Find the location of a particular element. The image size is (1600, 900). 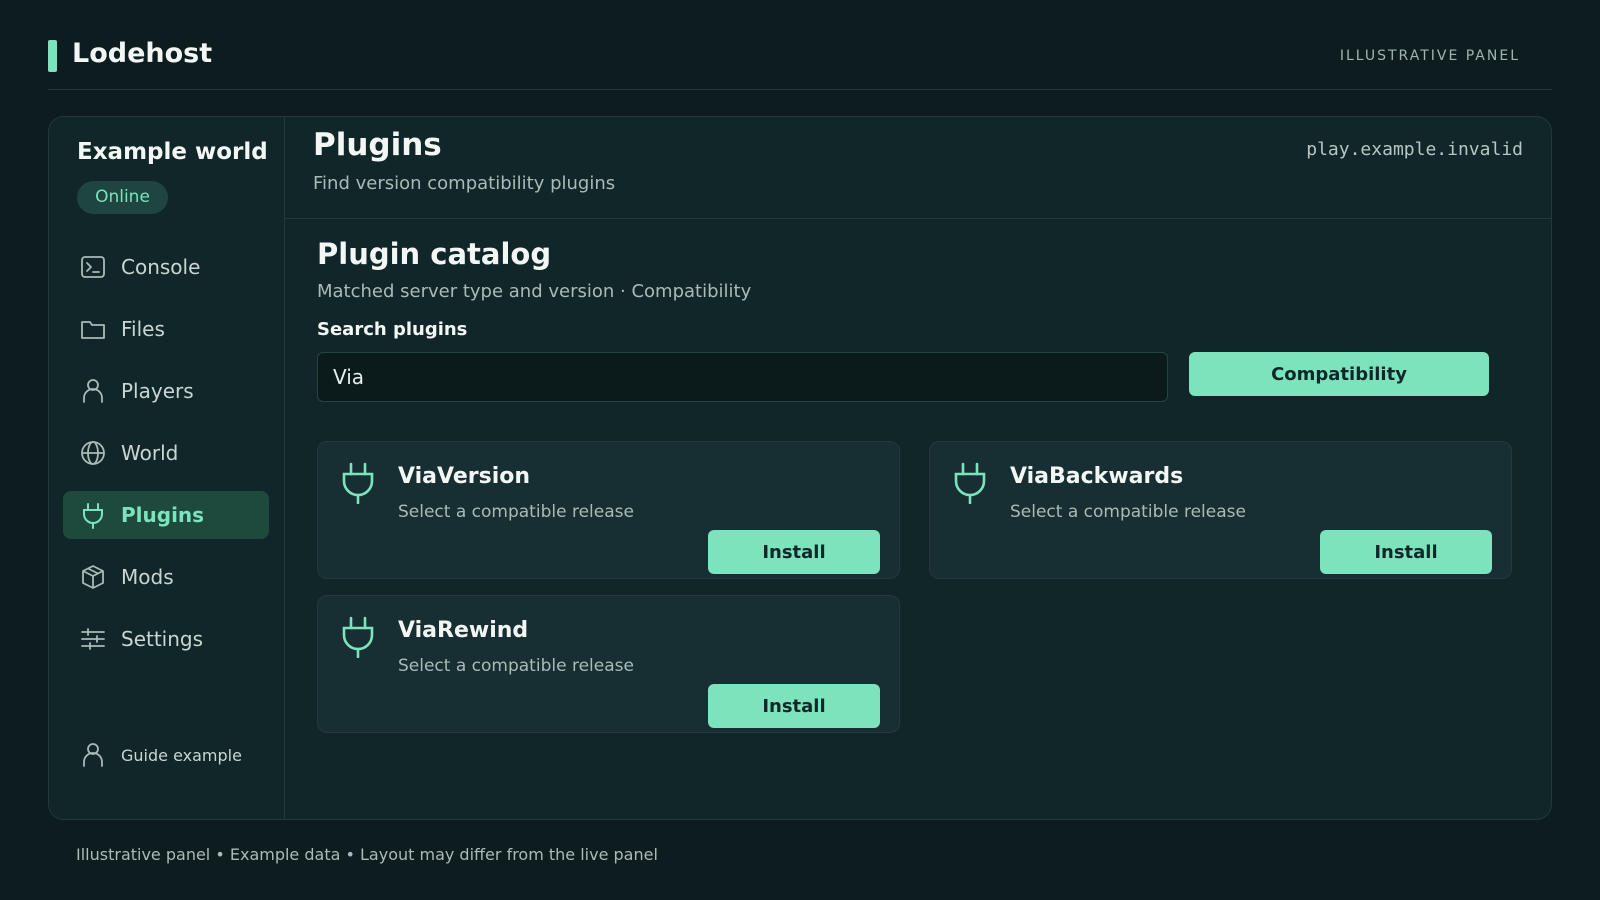

brand-name: Lodehost is located at coordinates (142, 53).